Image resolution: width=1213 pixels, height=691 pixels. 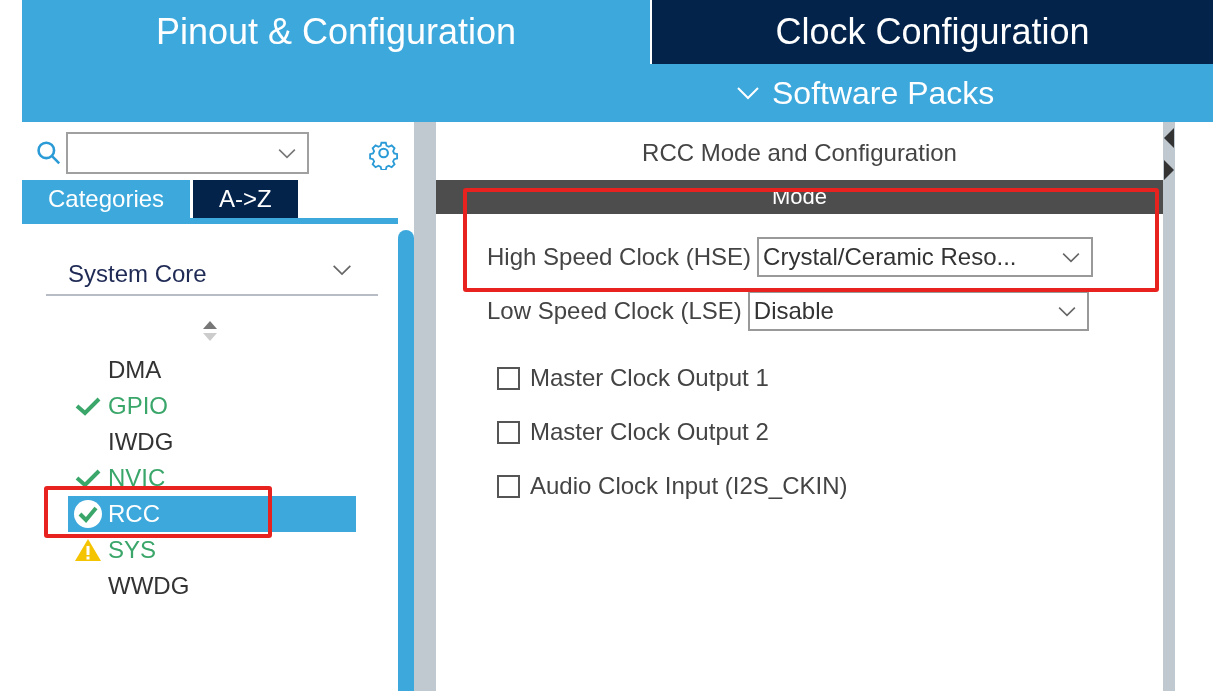 What do you see at coordinates (187, 153) in the screenshot?
I see `search-combobox` at bounding box center [187, 153].